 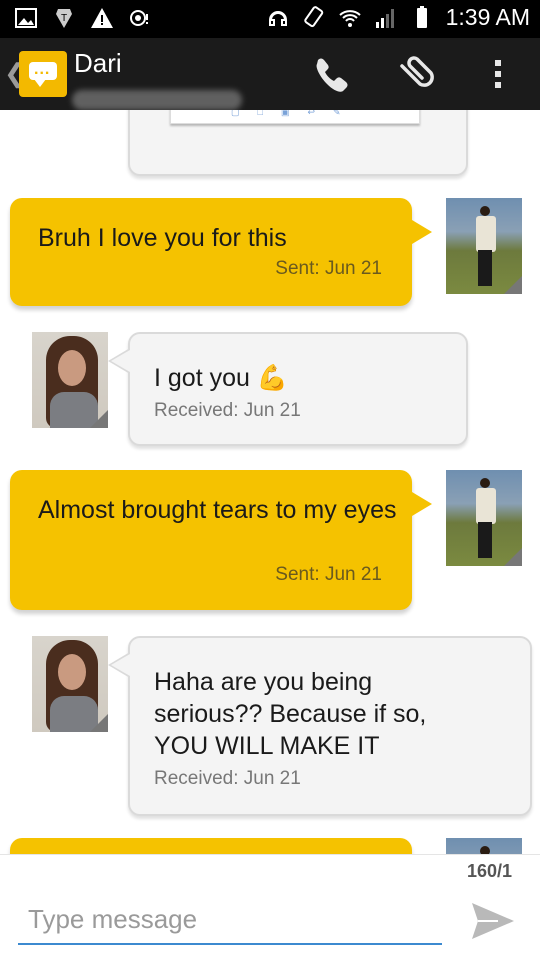 I want to click on battery-icon, so click(x=421, y=16).